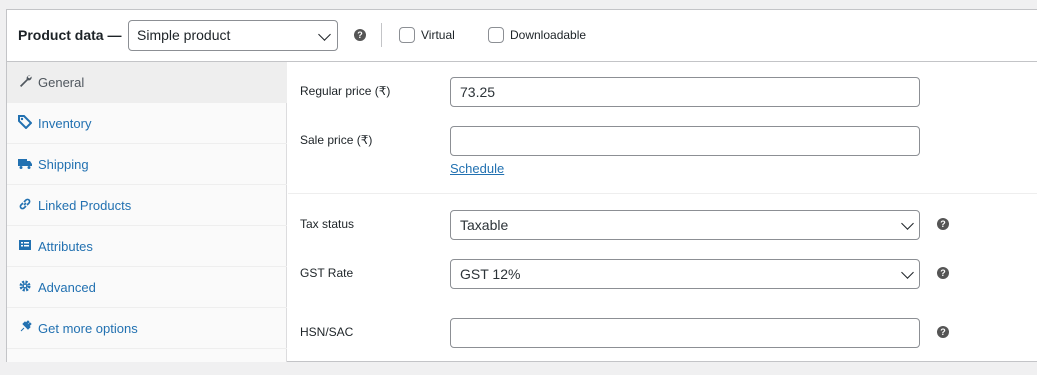 Image resolution: width=1037 pixels, height=375 pixels. Describe the element at coordinates (147, 205) in the screenshot. I see `tab-linked-products: Linked Products` at that location.